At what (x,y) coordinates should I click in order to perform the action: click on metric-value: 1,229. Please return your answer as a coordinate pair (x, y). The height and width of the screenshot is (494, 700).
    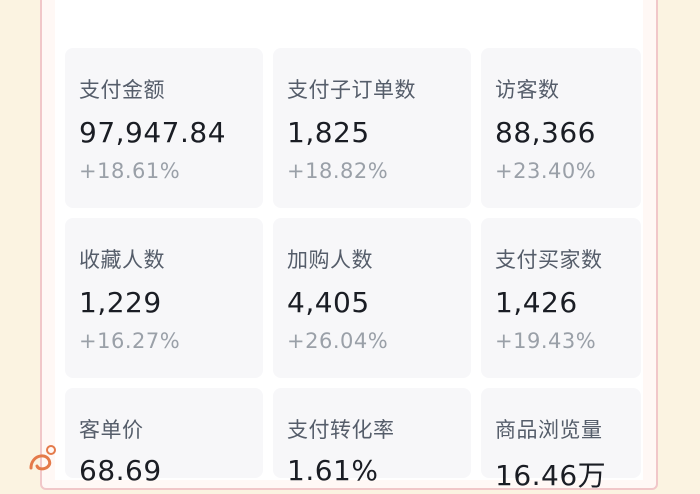
    Looking at the image, I should click on (120, 302).